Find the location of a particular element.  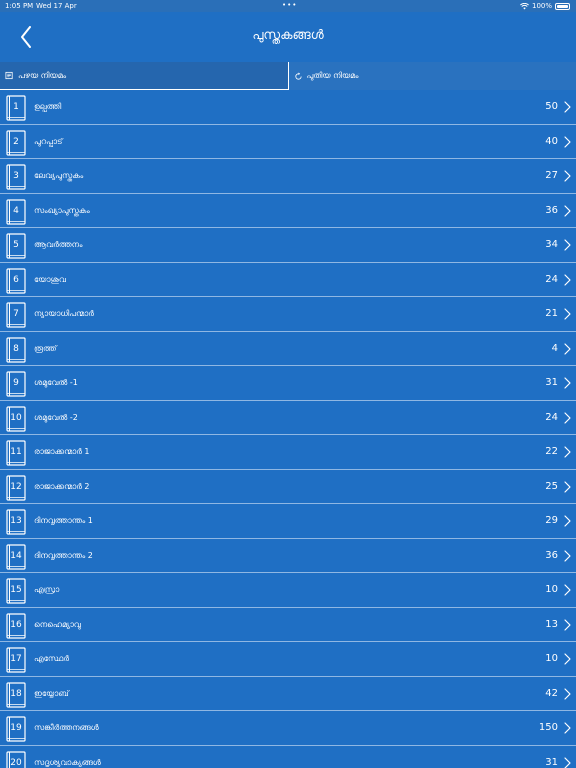

status-date: Wed 17 Apr is located at coordinates (56, 6).